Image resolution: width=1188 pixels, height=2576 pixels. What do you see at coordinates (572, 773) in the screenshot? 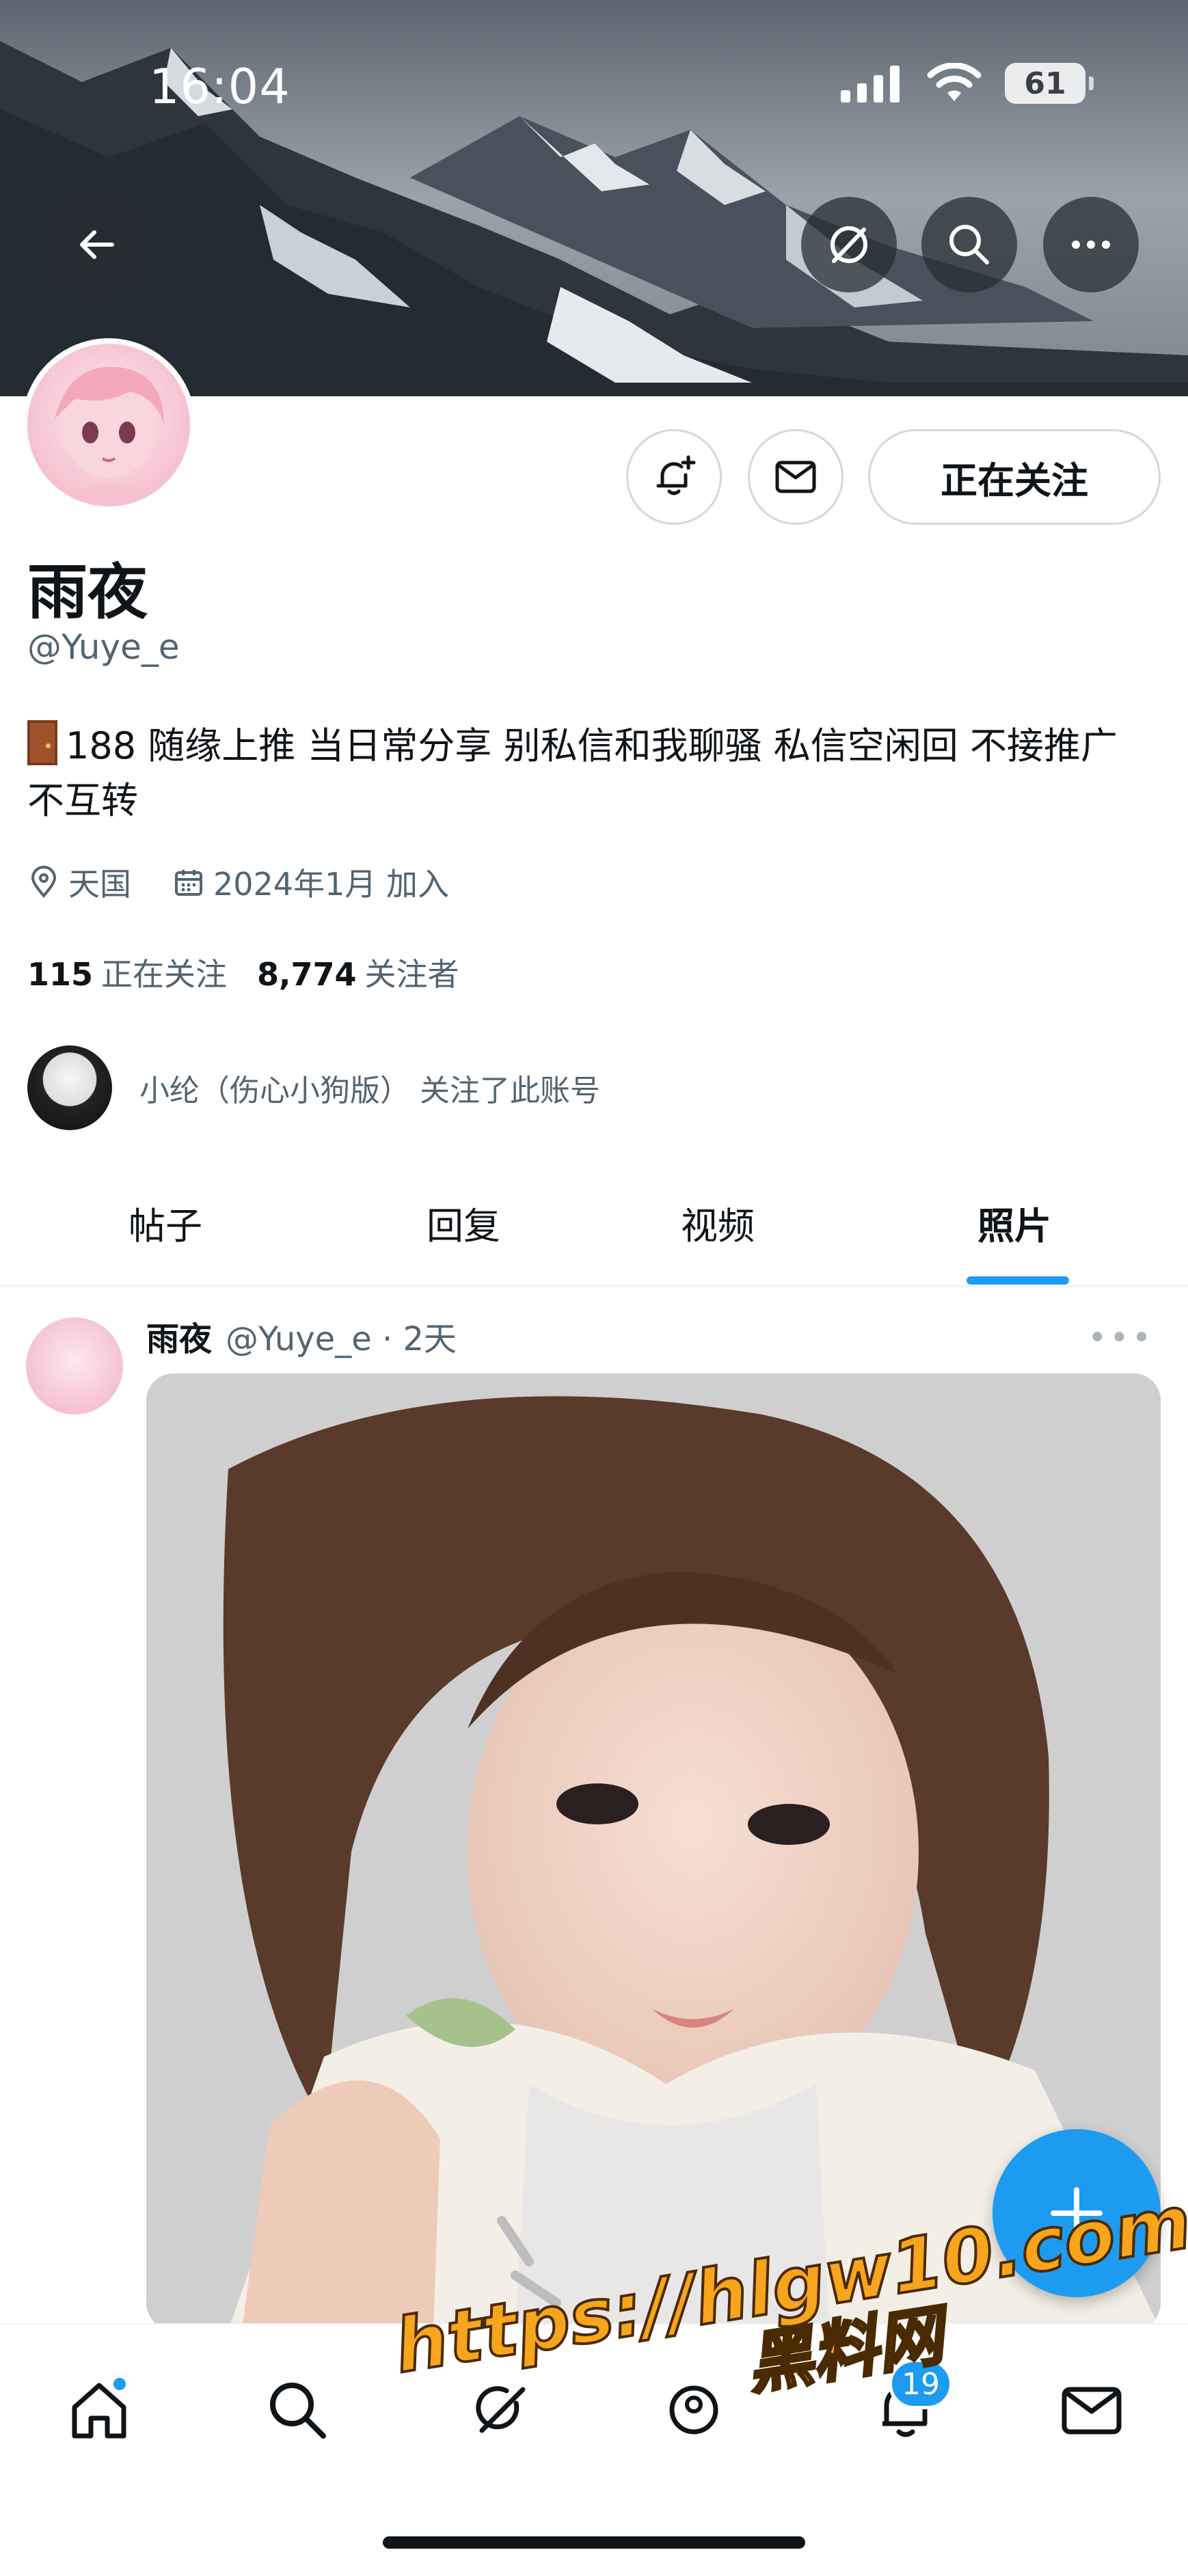
I see `bio-text: 188 随缘上推 当日常分享 别私信和我聊骚 私信空闲回 不接推广 不互转` at bounding box center [572, 773].